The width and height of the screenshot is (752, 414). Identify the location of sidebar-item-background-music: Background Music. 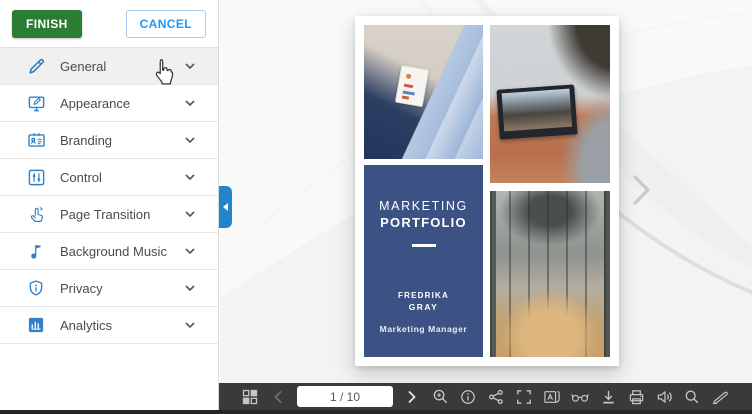
(109, 251).